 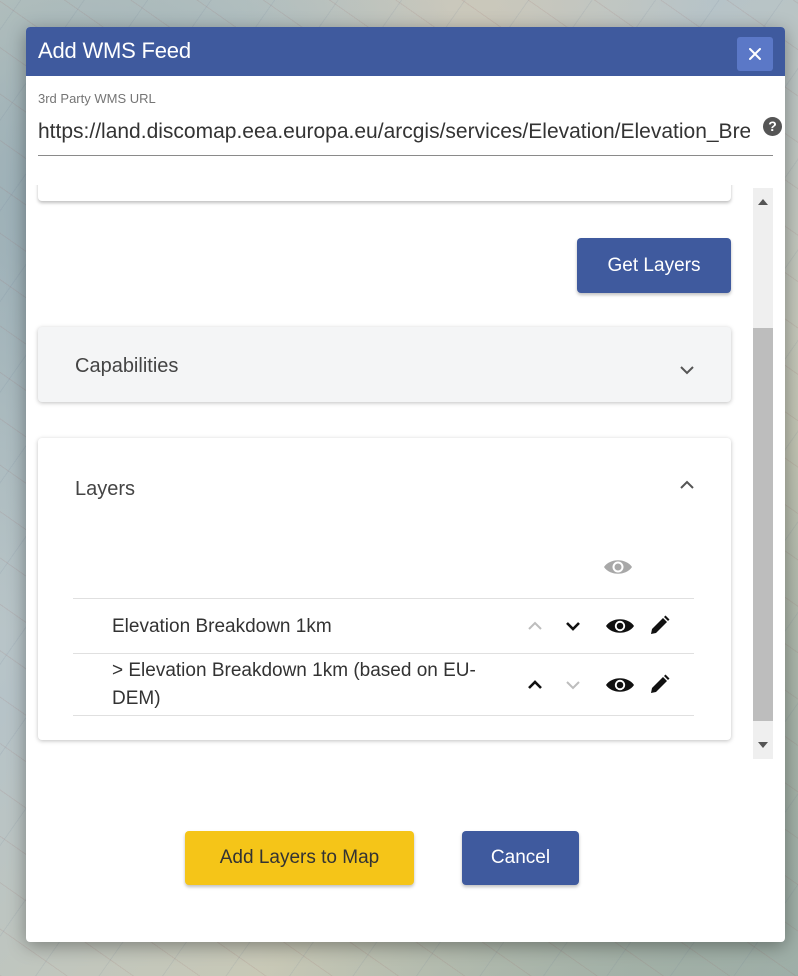 What do you see at coordinates (299, 858) in the screenshot?
I see `add-layers-to-map-button: Add Layers to Map` at bounding box center [299, 858].